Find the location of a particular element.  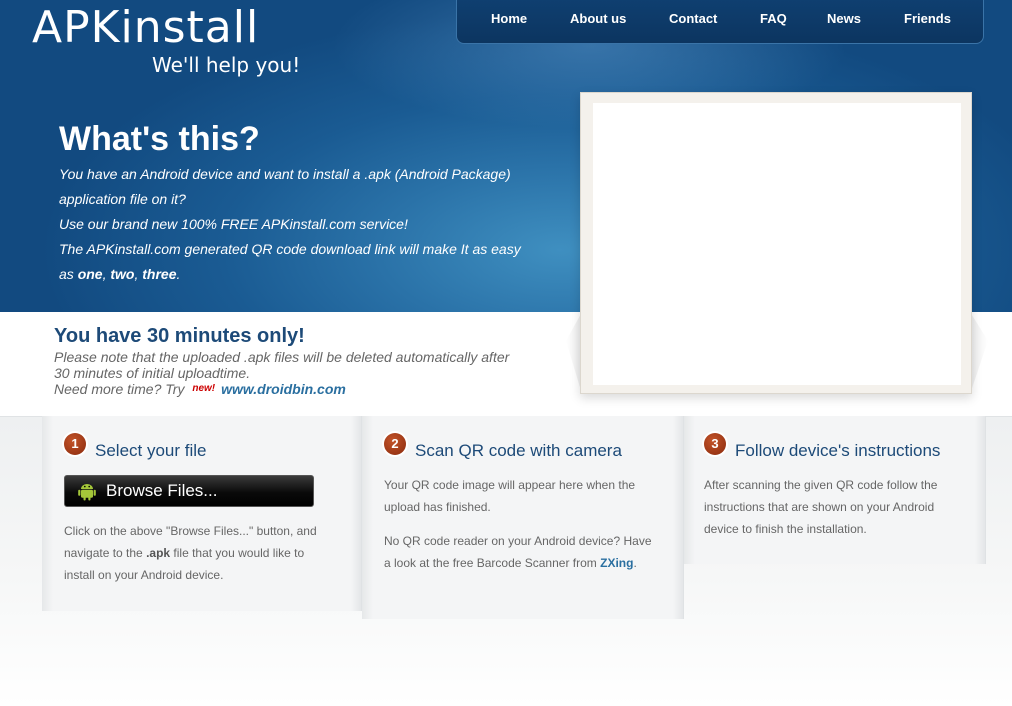

site-logo: APKinstall is located at coordinates (145, 27).